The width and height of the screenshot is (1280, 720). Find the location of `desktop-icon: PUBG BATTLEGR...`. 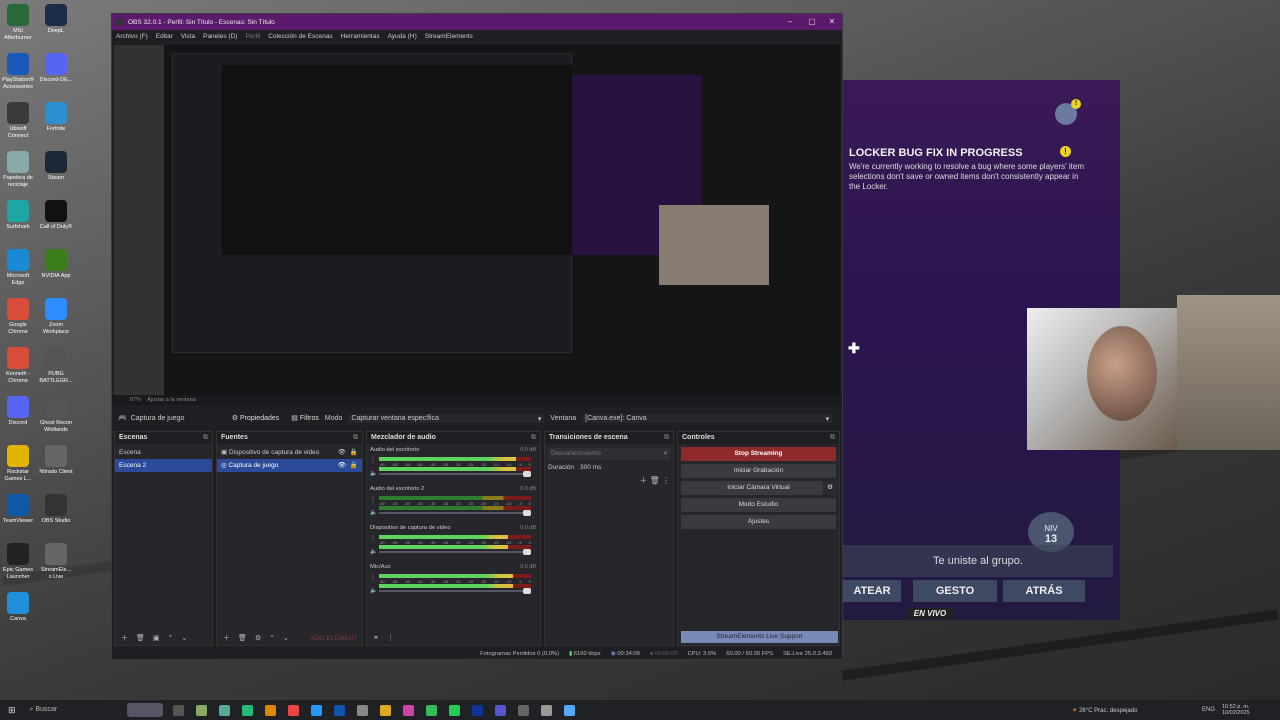

desktop-icon: PUBG BATTLEGR... is located at coordinates (56, 365).